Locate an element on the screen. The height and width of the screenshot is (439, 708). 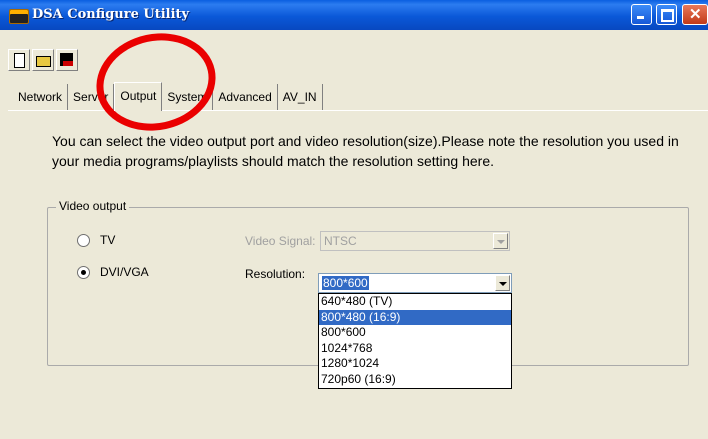
maximize-button is located at coordinates (666, 14).